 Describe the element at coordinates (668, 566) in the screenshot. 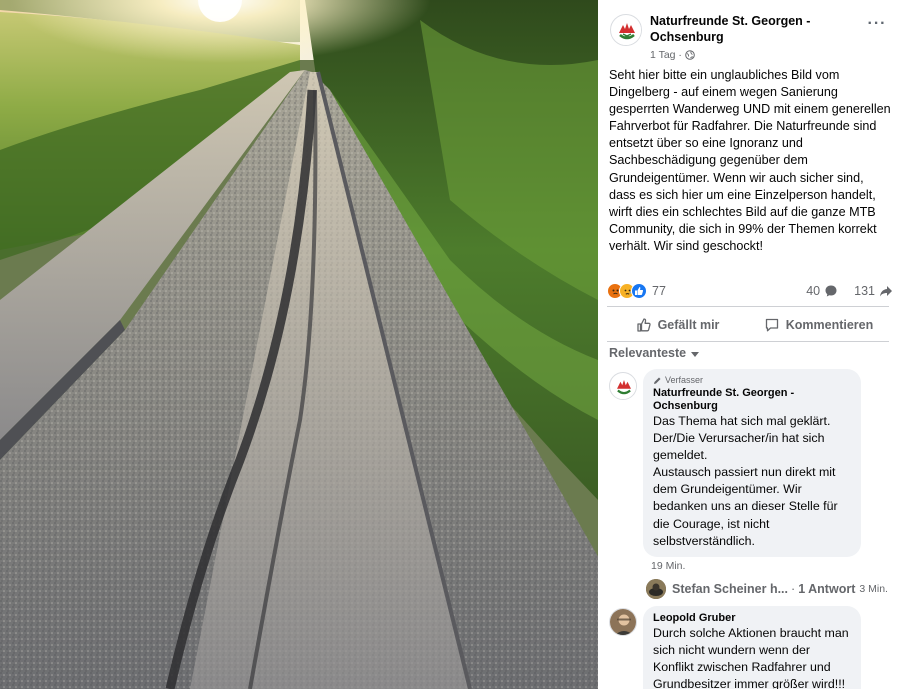

I see `comment-time: 19 Min.` at that location.